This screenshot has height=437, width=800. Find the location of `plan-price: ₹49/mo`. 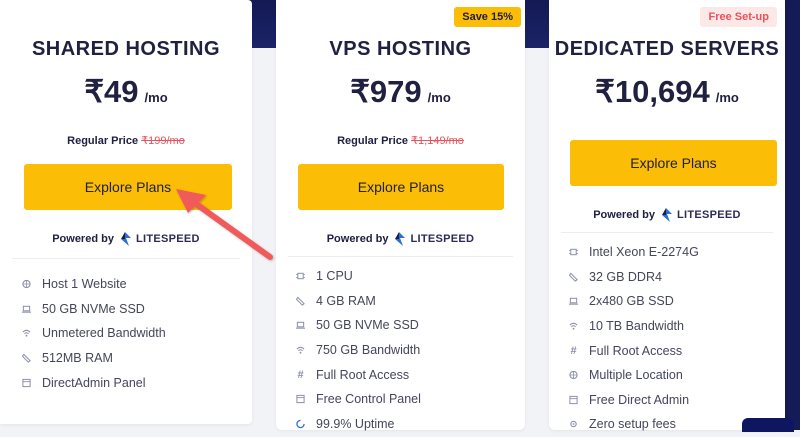

plan-price: ₹49/mo is located at coordinates (126, 92).